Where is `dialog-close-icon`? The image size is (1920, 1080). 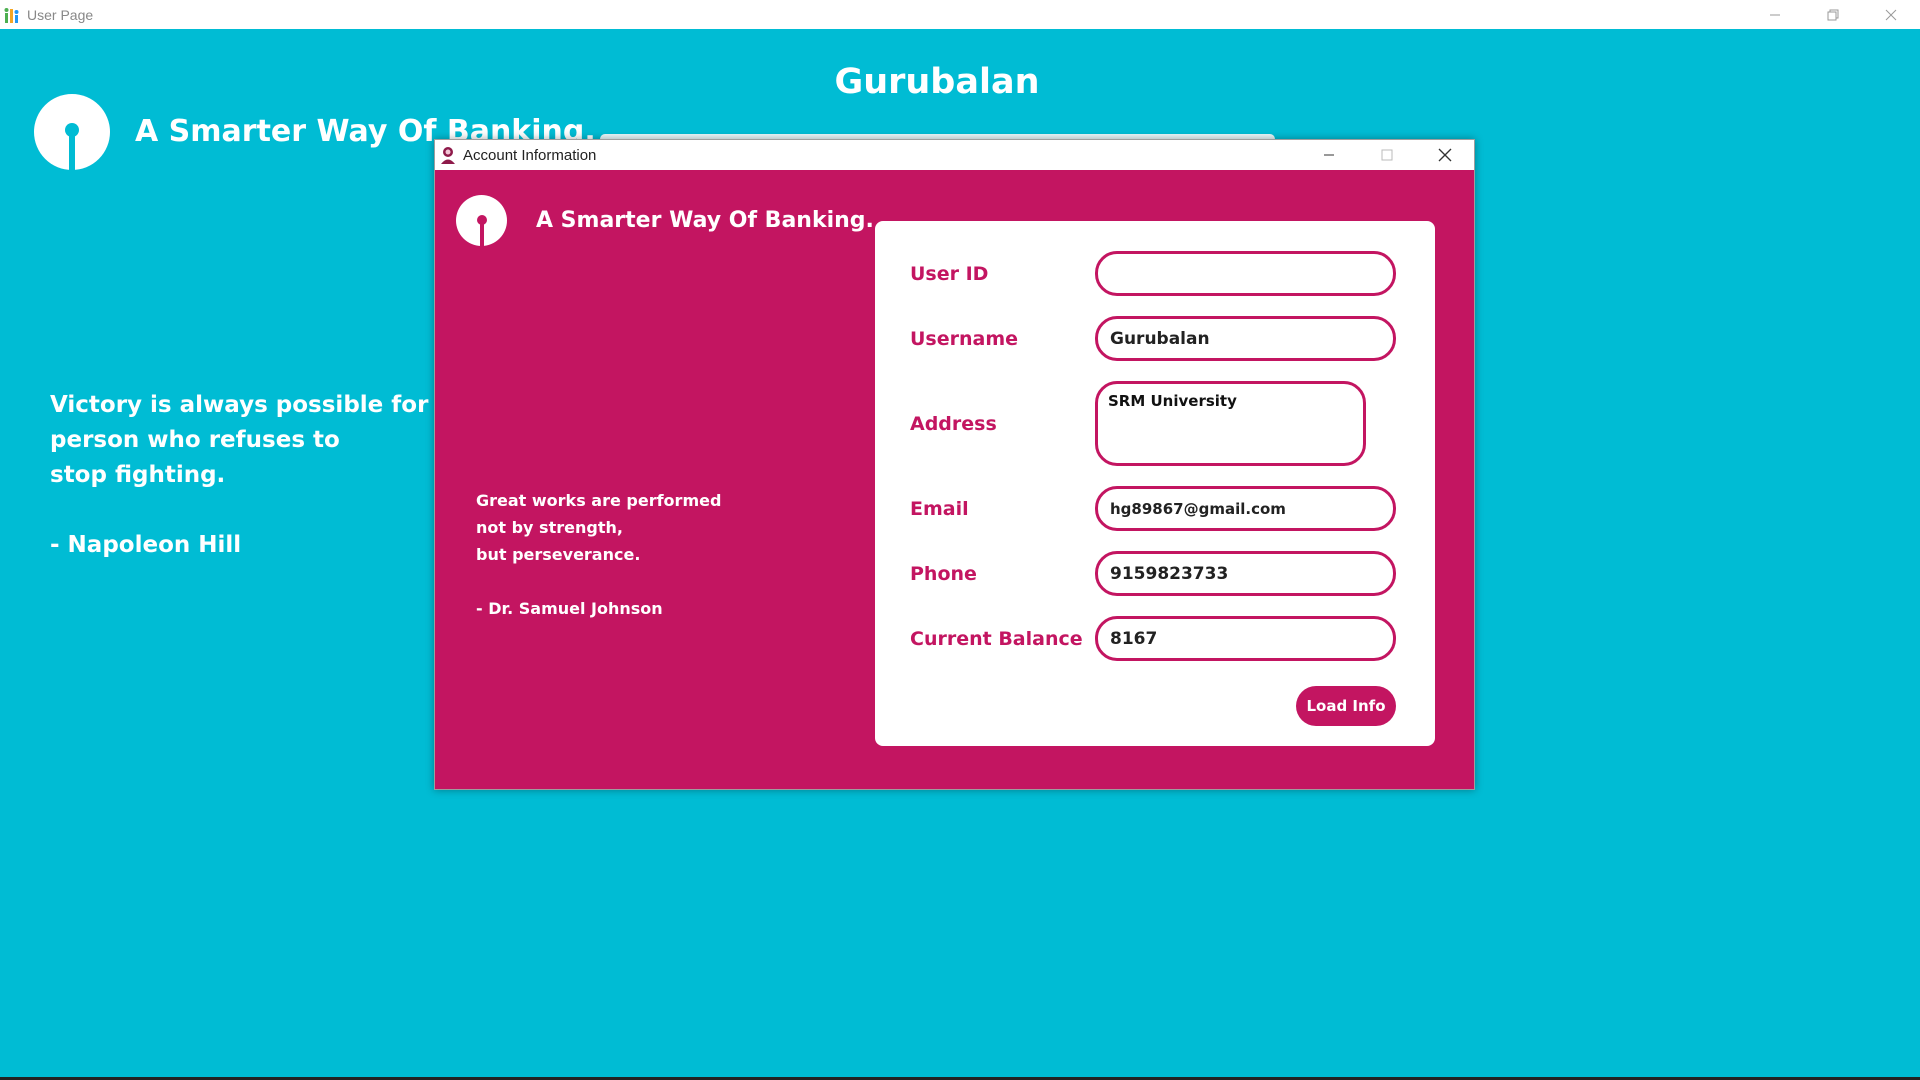
dialog-close-icon is located at coordinates (1445, 155).